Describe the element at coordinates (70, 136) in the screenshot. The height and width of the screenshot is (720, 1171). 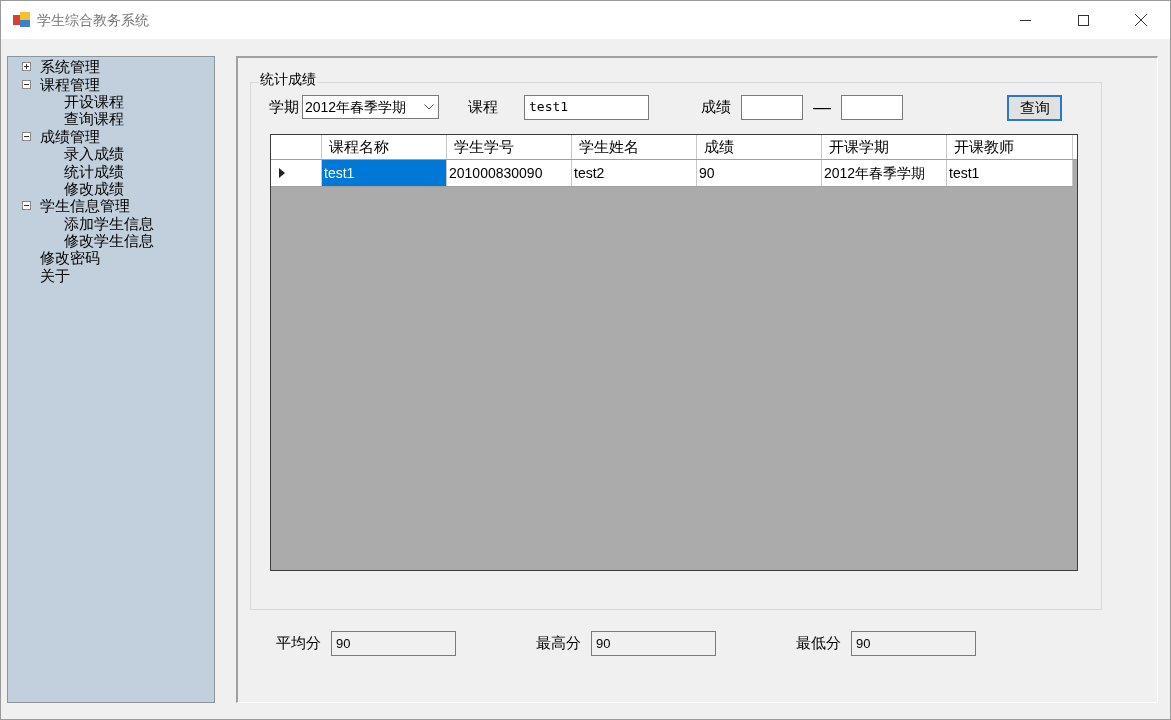
I see `tree-item: 成绩管理` at that location.